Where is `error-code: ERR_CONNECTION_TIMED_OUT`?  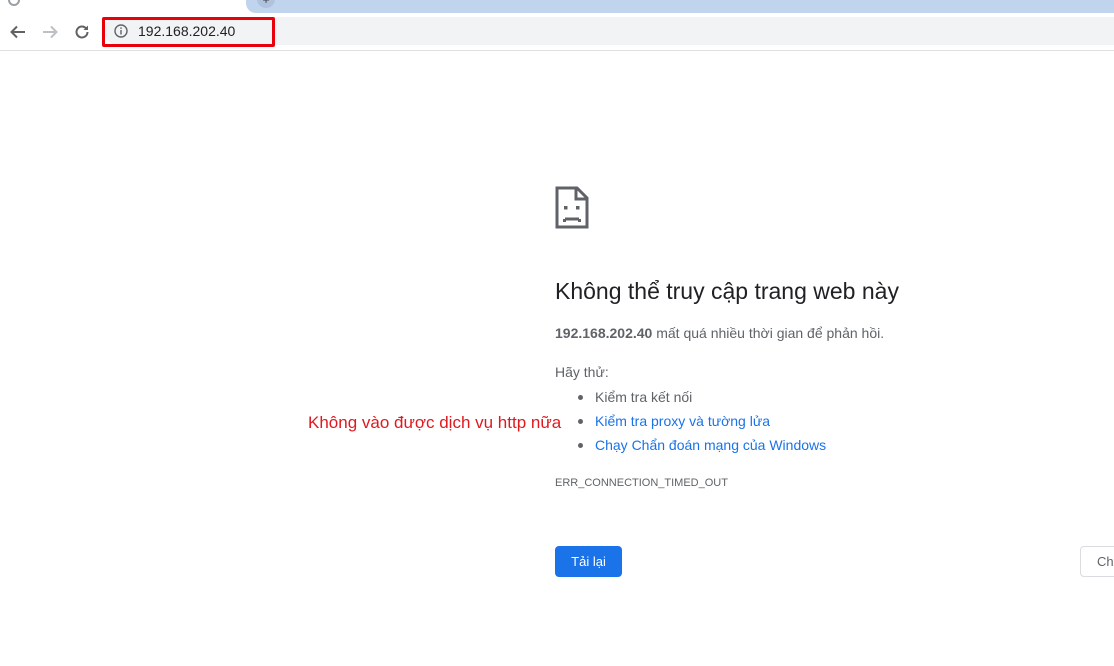 error-code: ERR_CONNECTION_TIMED_OUT is located at coordinates (641, 483).